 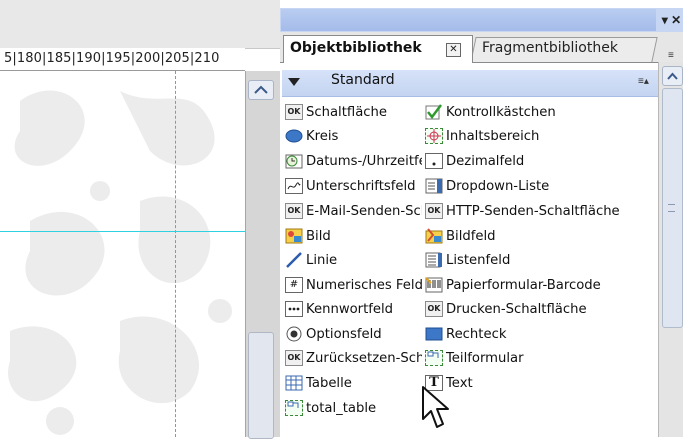 What do you see at coordinates (523, 285) in the screenshot?
I see `item-label: Papierformular-Barcode` at bounding box center [523, 285].